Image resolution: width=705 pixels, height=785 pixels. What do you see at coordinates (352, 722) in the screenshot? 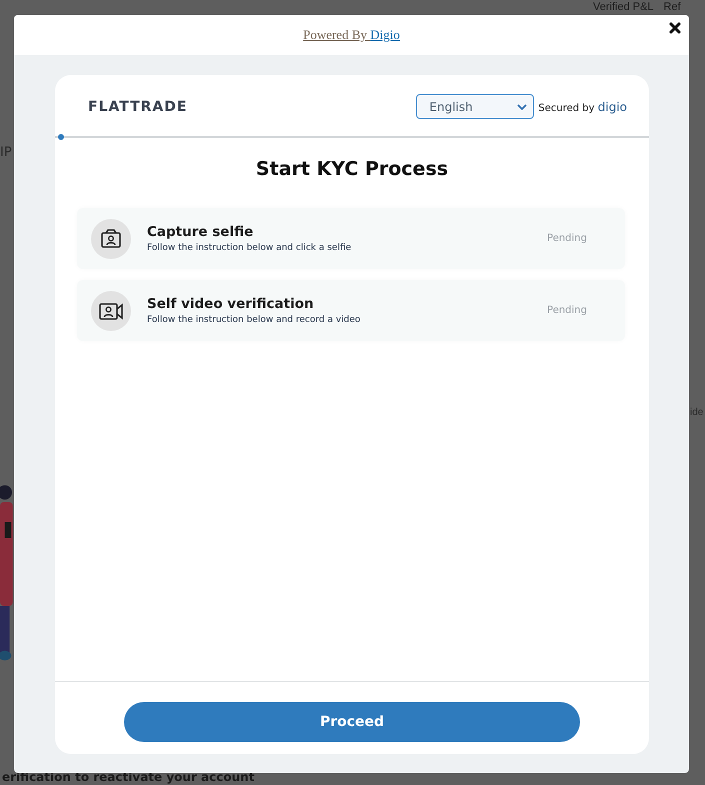
I see `proceed-button: Proceed` at bounding box center [352, 722].